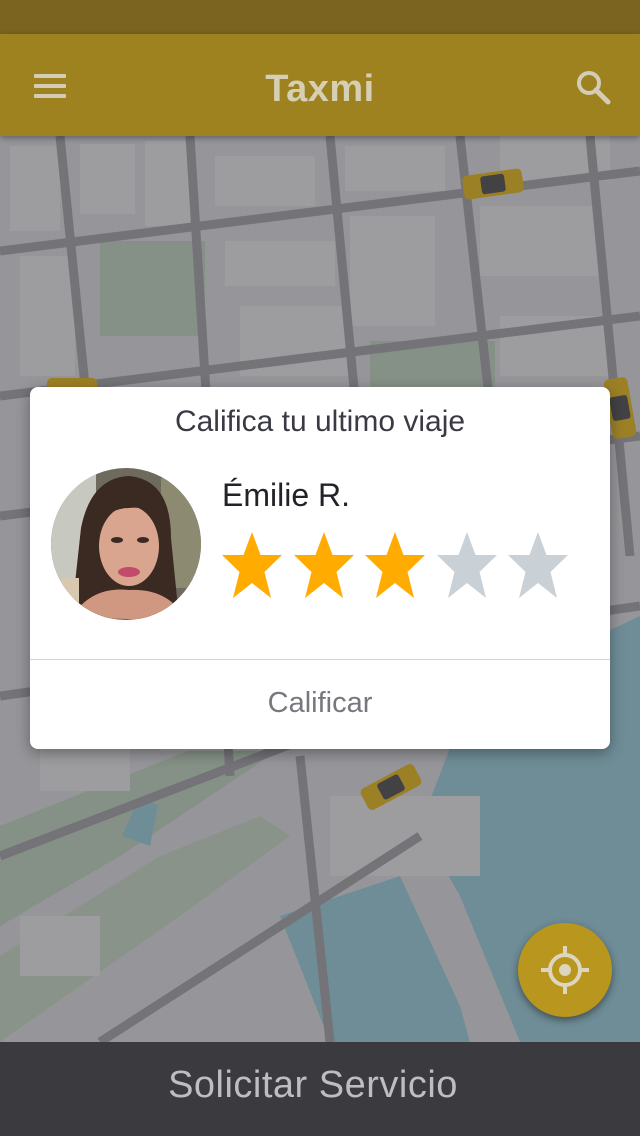  What do you see at coordinates (126, 544) in the screenshot?
I see `driver-avatar` at bounding box center [126, 544].